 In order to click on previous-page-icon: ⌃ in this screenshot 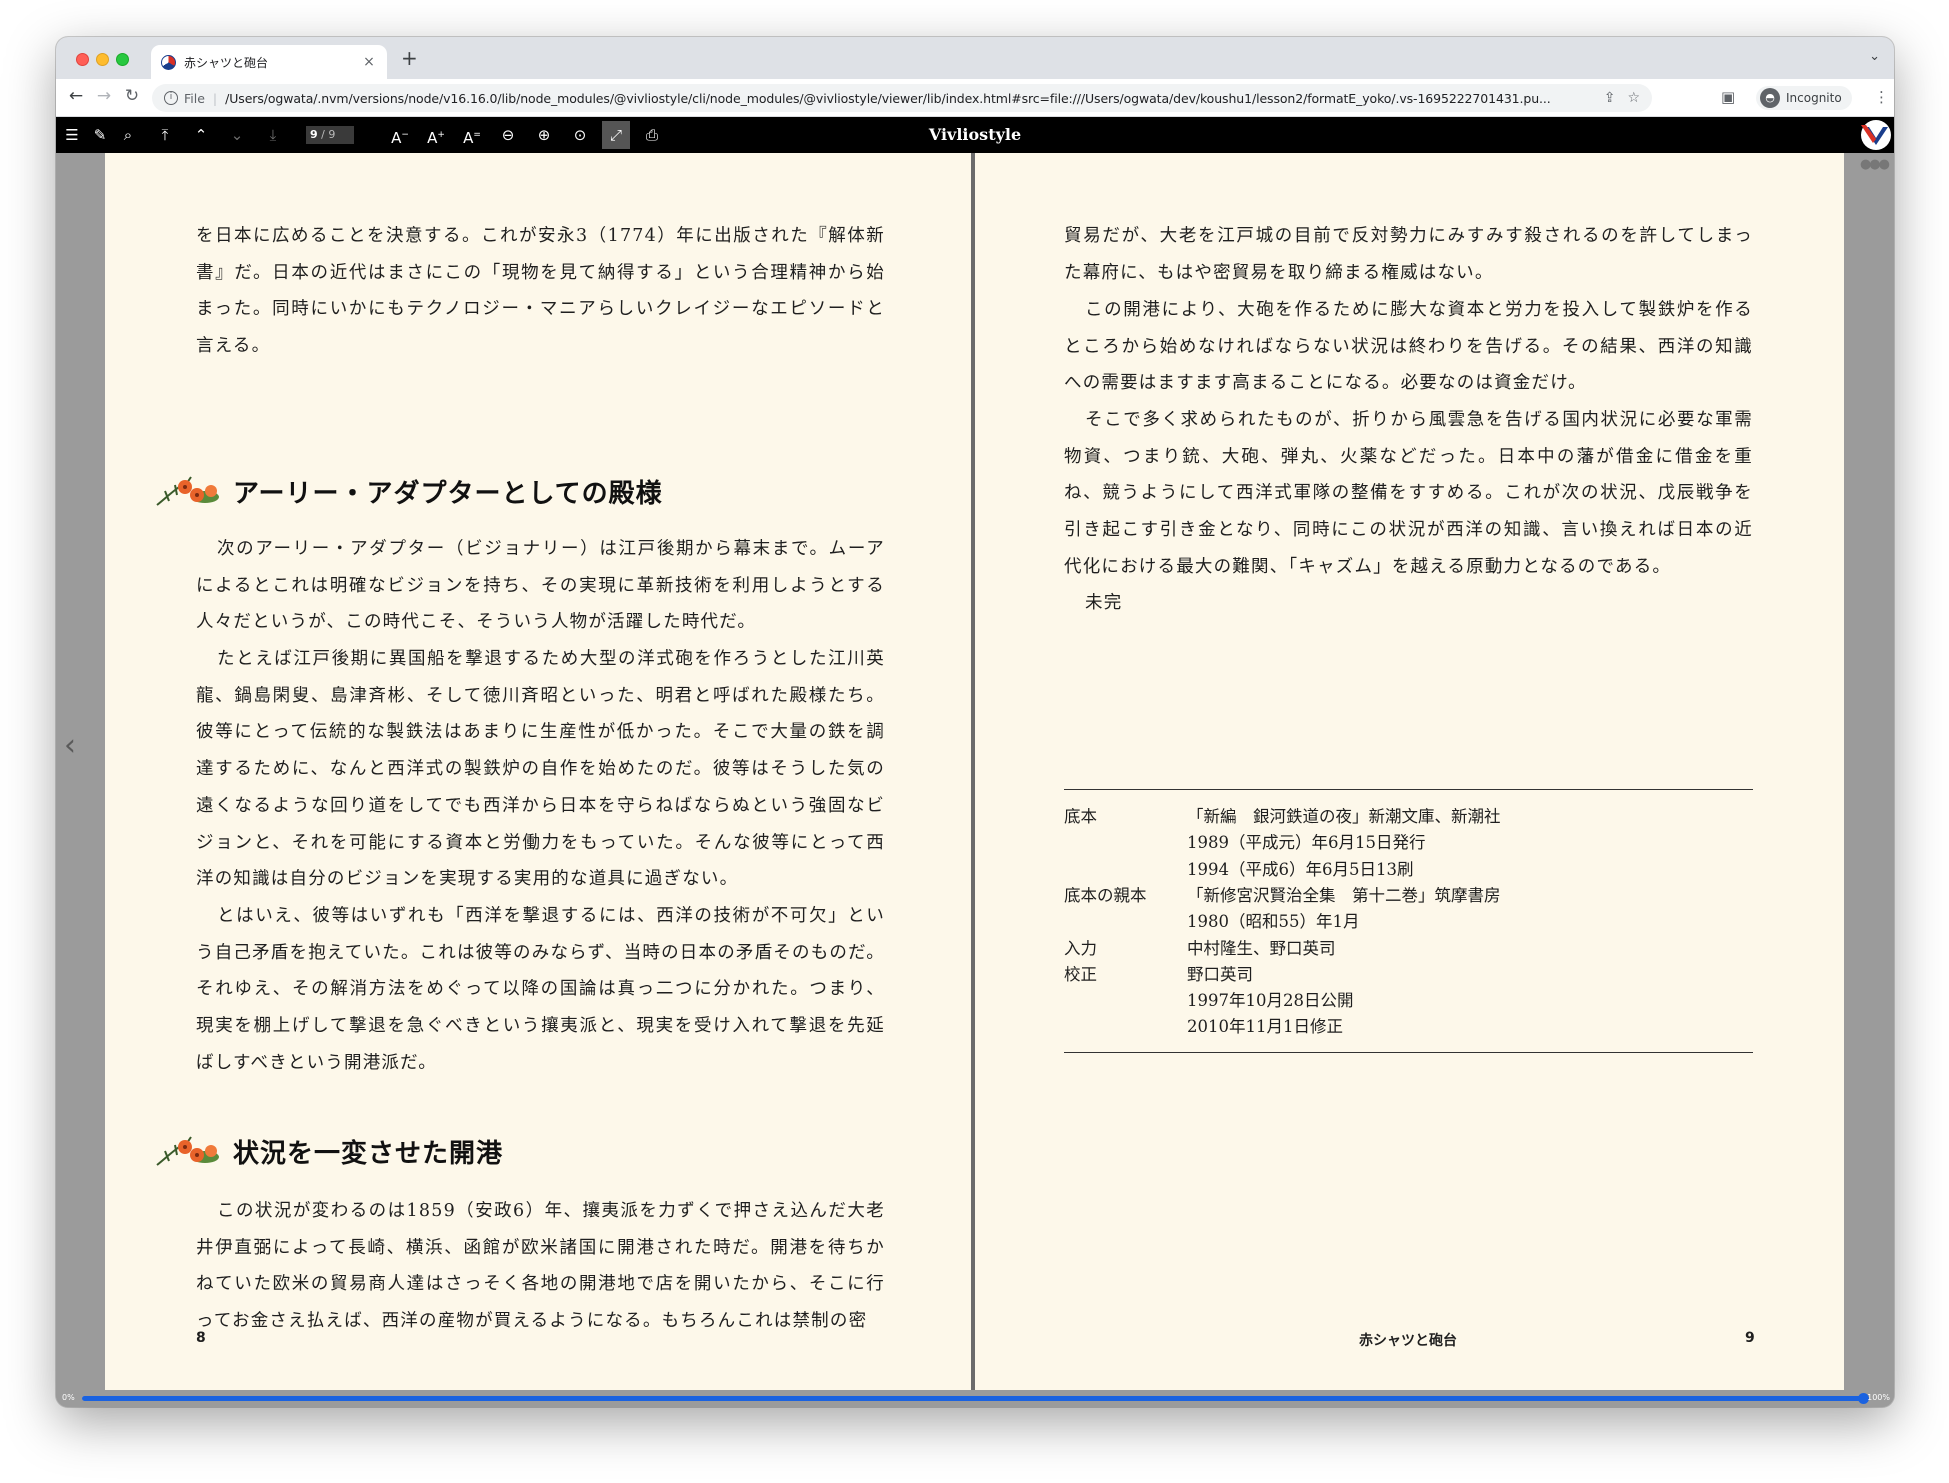, I will do `click(201, 135)`.